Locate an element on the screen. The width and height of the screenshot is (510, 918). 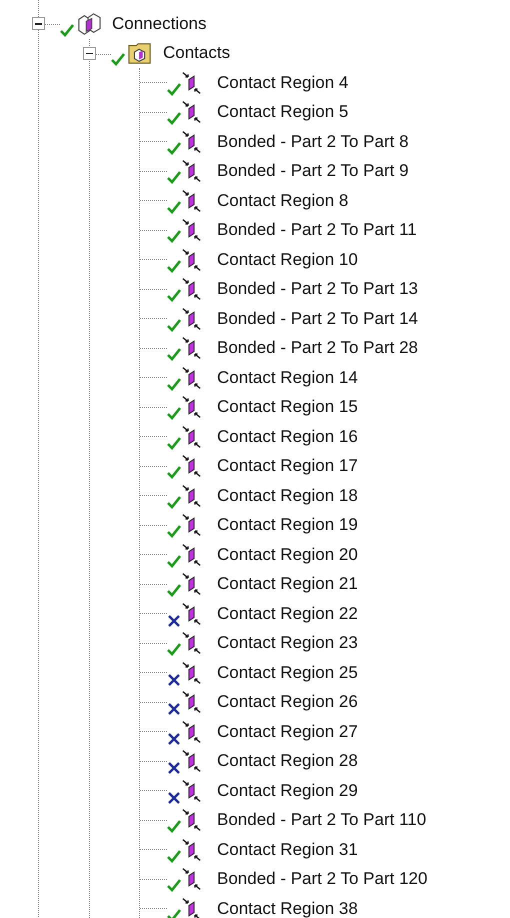
tree-item-label: Contacts is located at coordinates (196, 53).